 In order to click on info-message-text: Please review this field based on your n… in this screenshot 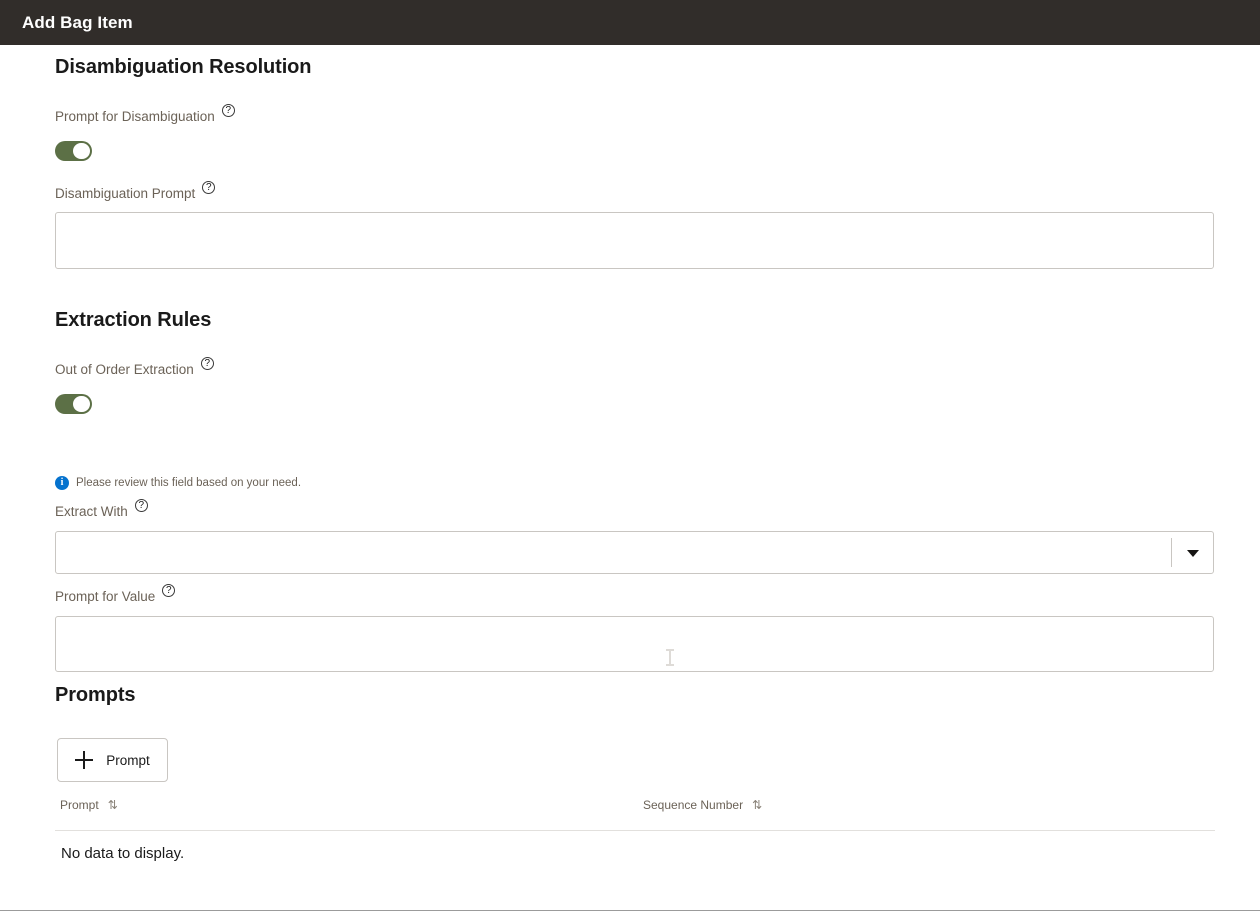, I will do `click(189, 483)`.